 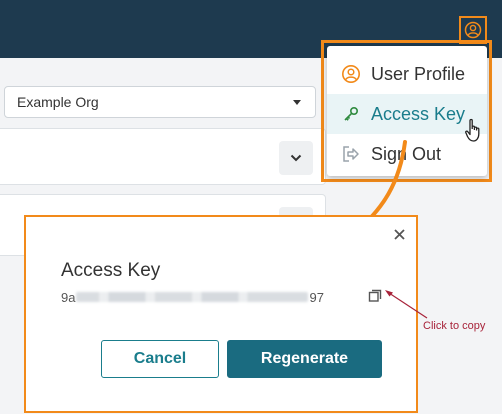 I want to click on close-icon, so click(x=399, y=234).